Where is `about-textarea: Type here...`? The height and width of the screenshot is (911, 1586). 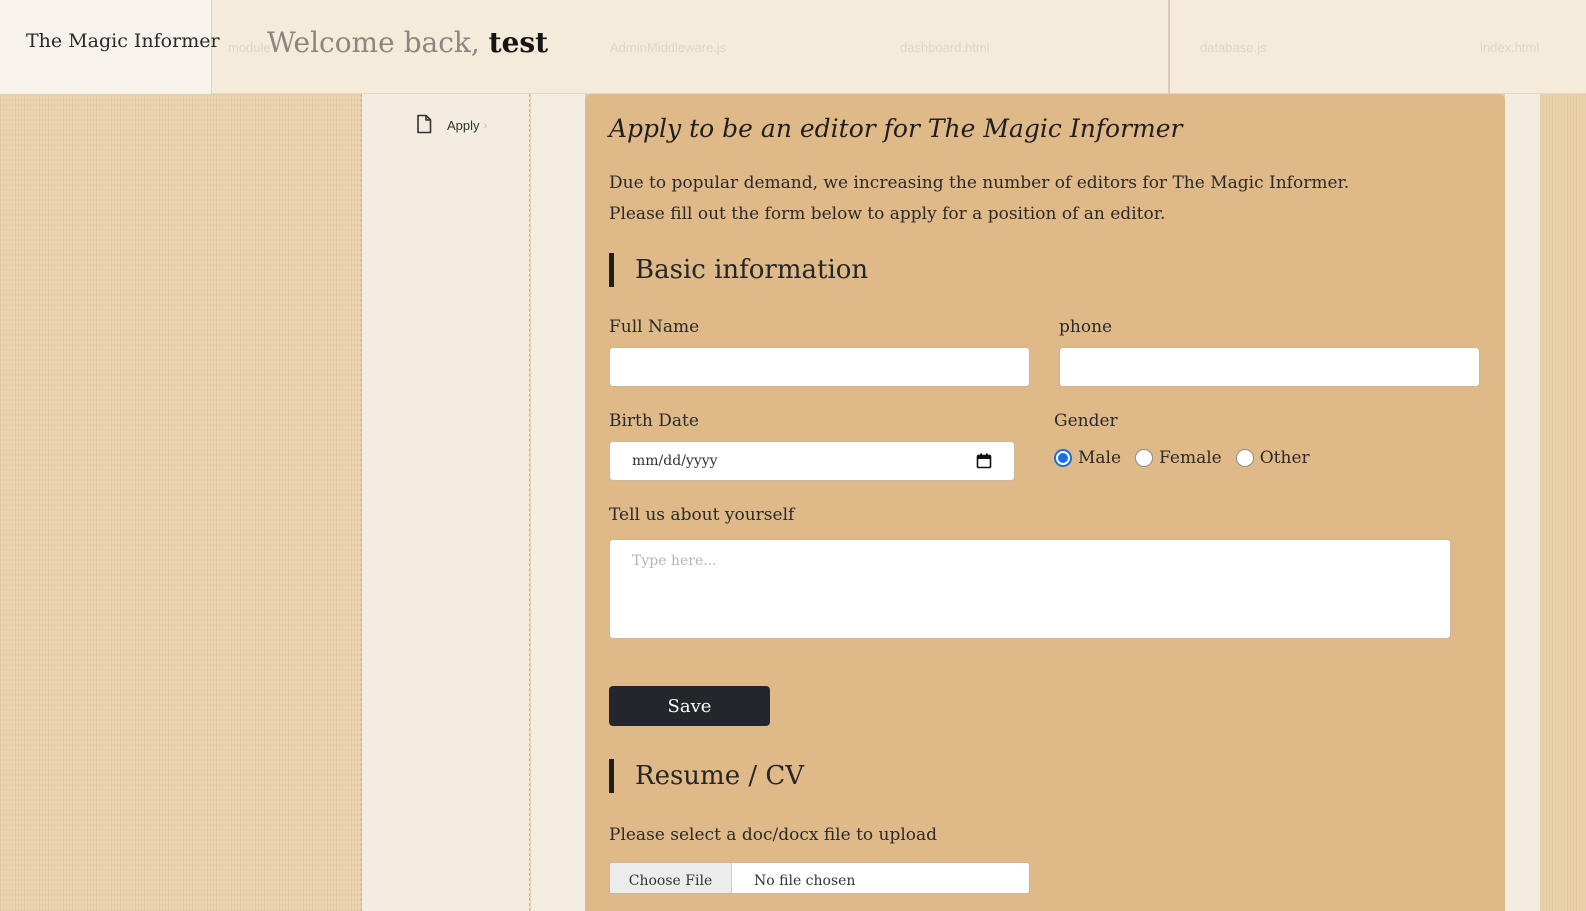
about-textarea: Type here... is located at coordinates (1030, 589).